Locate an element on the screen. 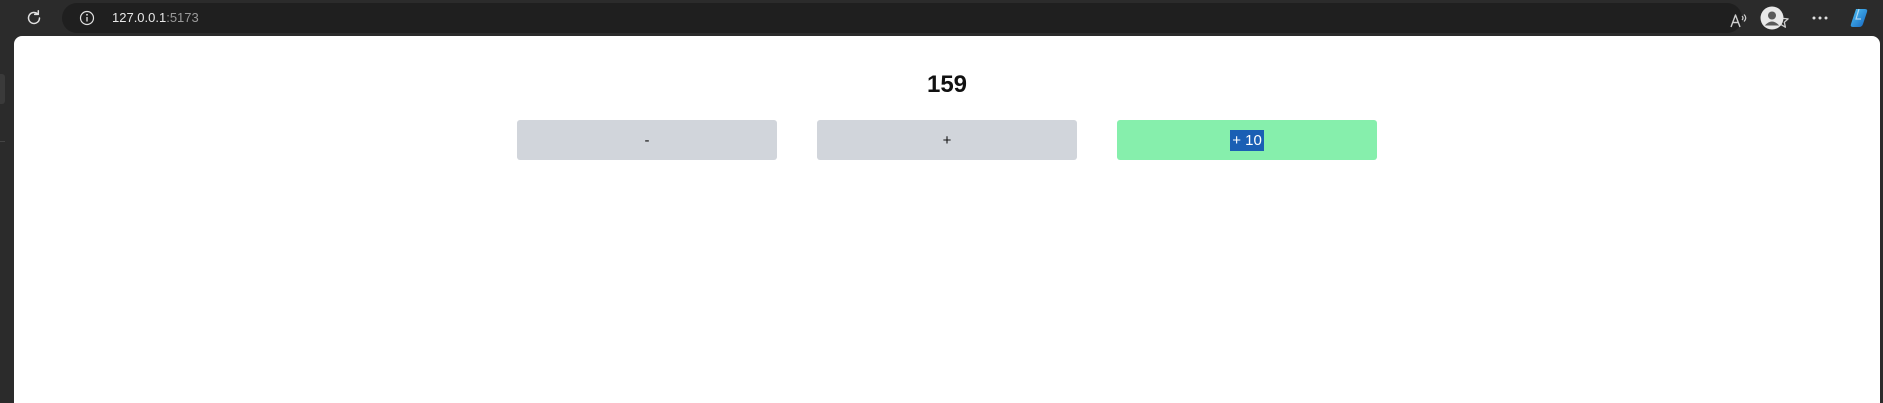 This screenshot has width=1883, height=403. profile-button is located at coordinates (1772, 18).